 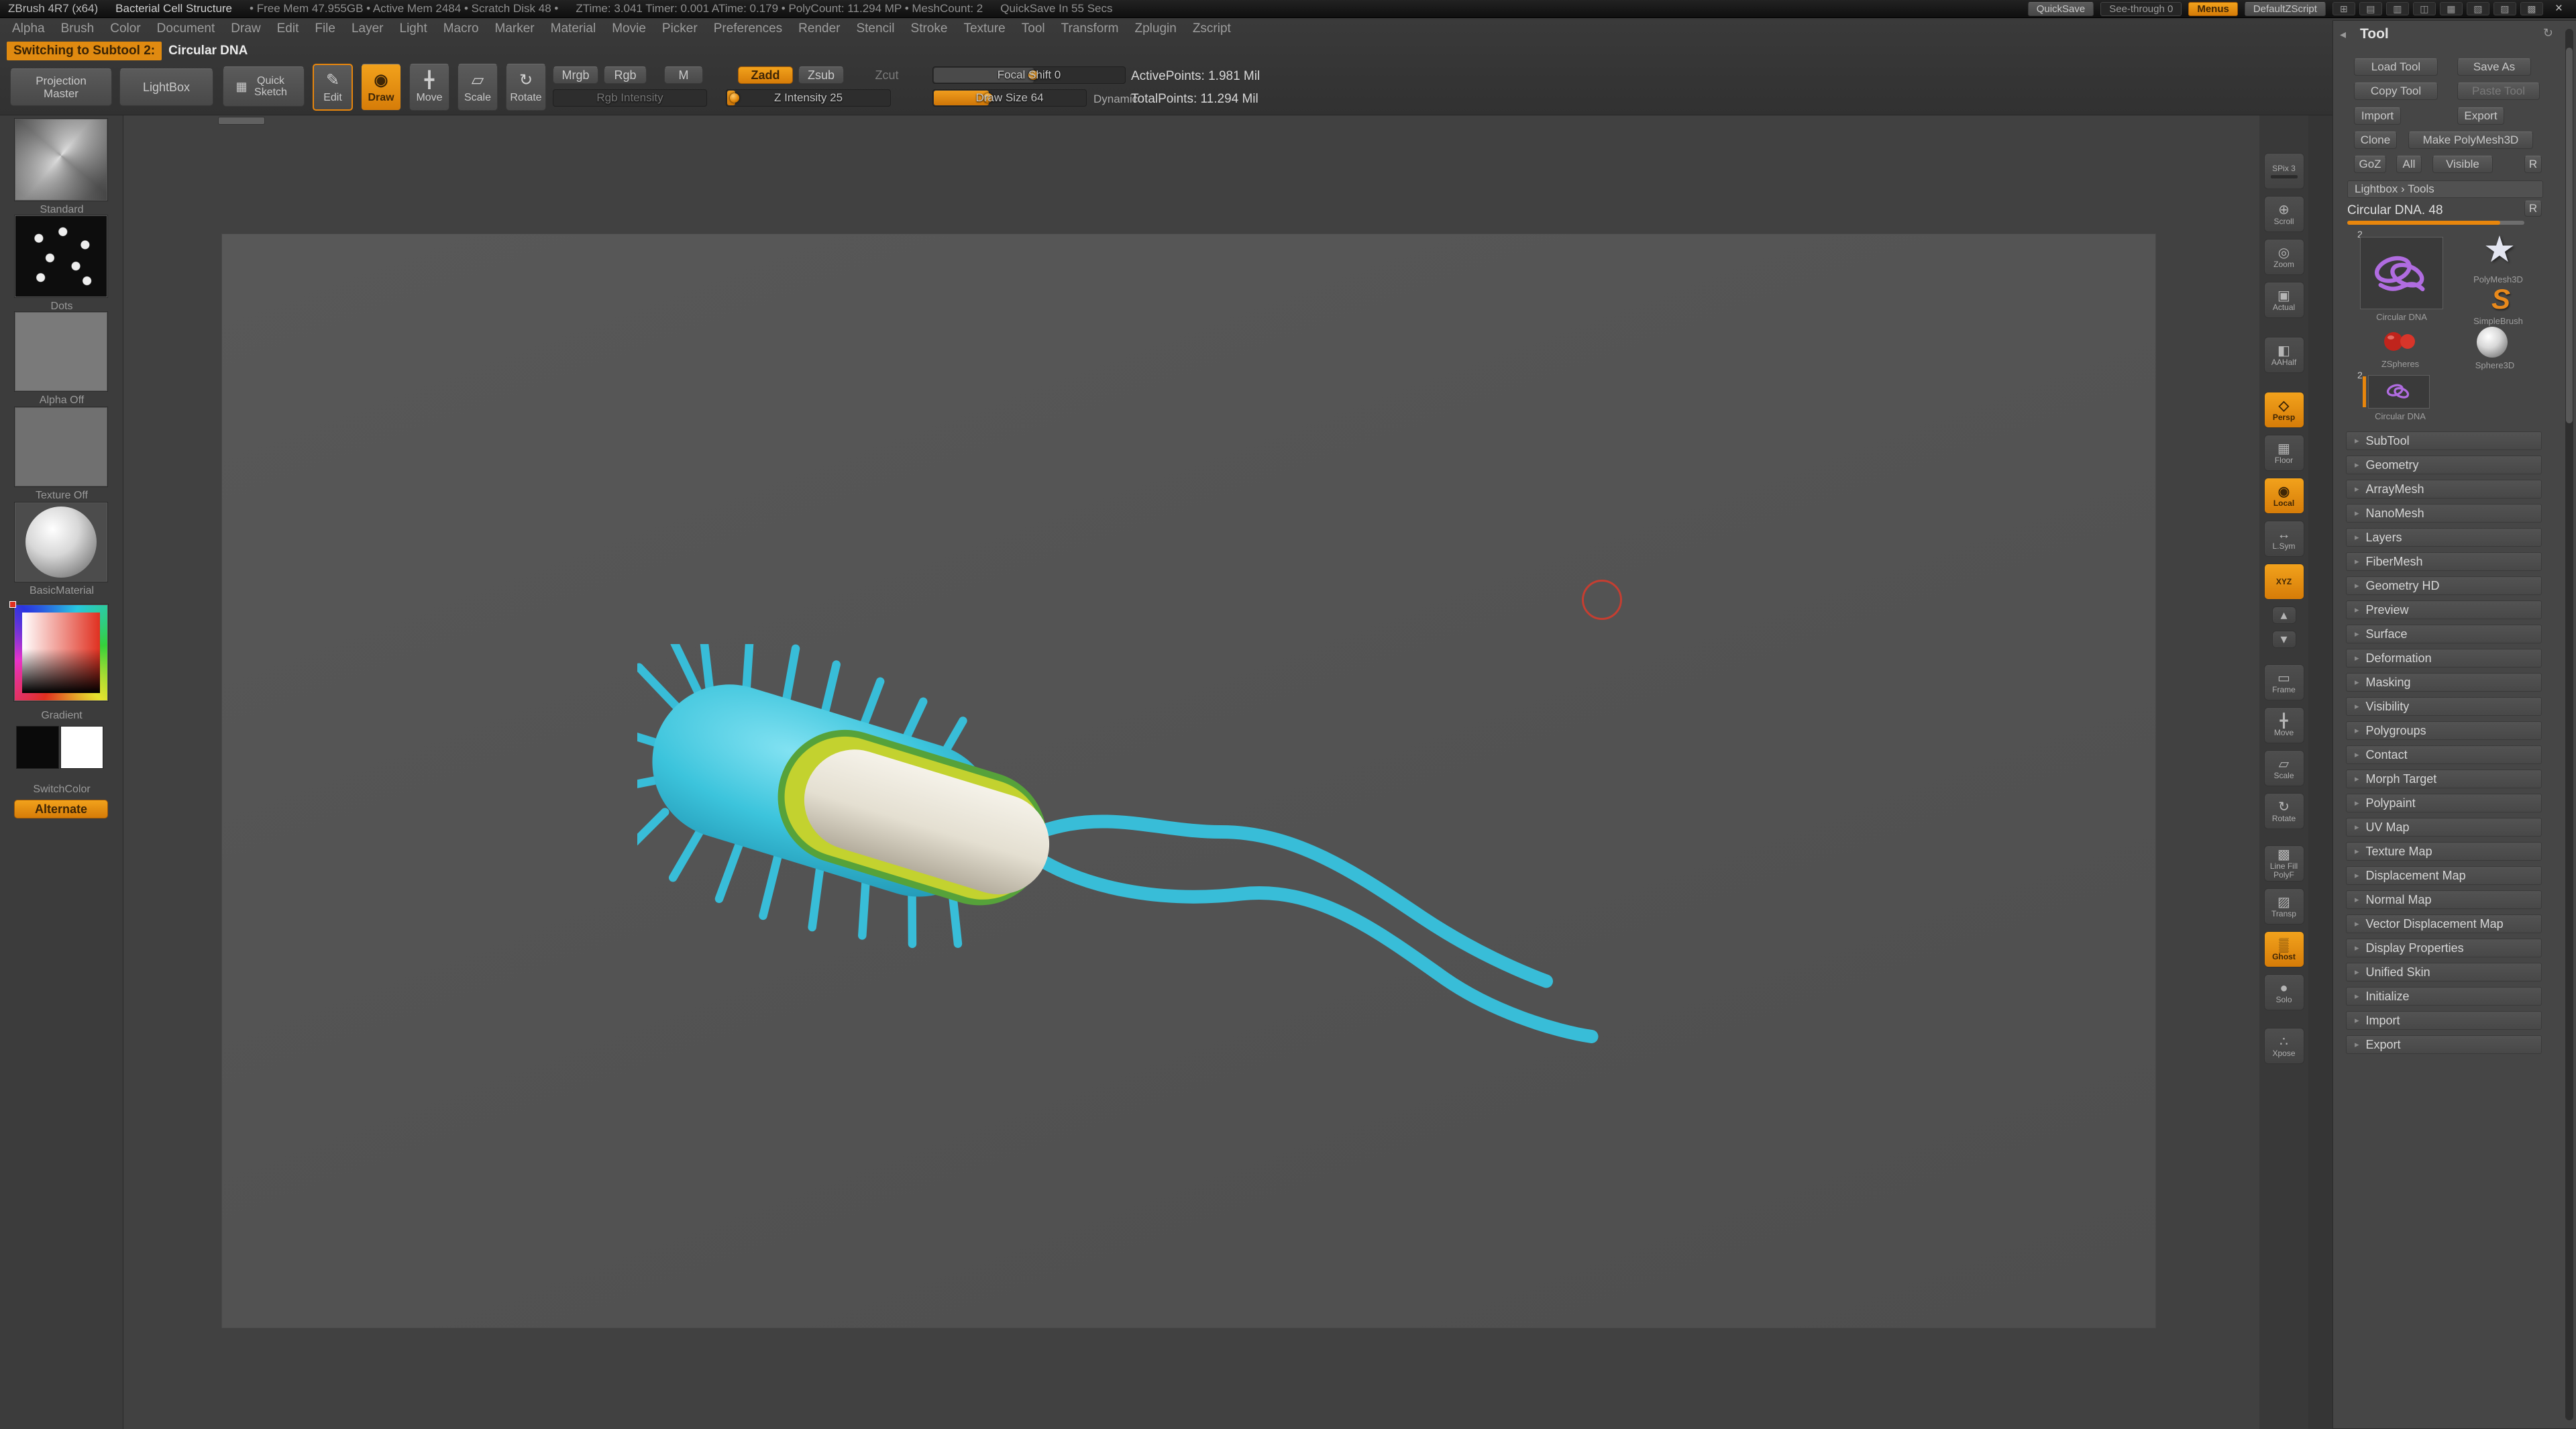 What do you see at coordinates (2283, 496) in the screenshot?
I see `right-shelf-button: ◉ Local` at bounding box center [2283, 496].